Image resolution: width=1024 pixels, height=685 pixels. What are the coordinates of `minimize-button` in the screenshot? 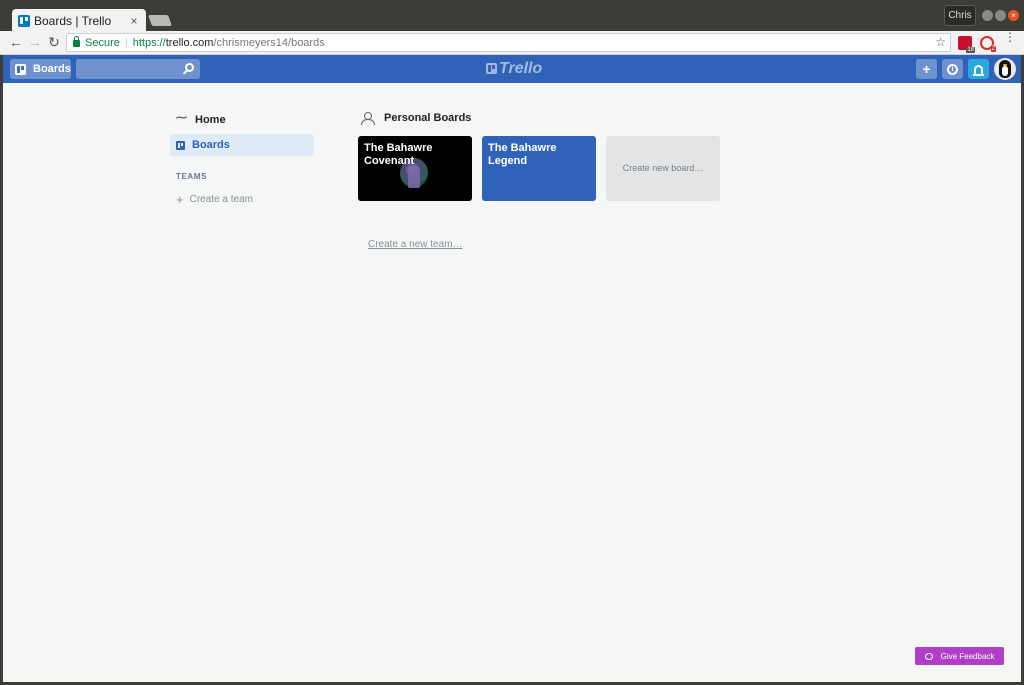 It's located at (987, 15).